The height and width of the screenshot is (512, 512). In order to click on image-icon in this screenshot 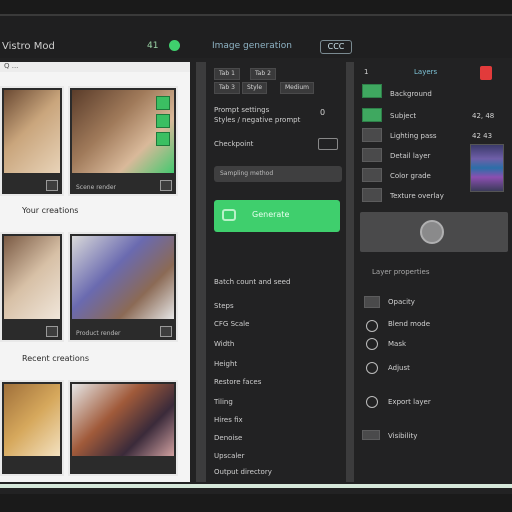, I will do `click(229, 215)`.